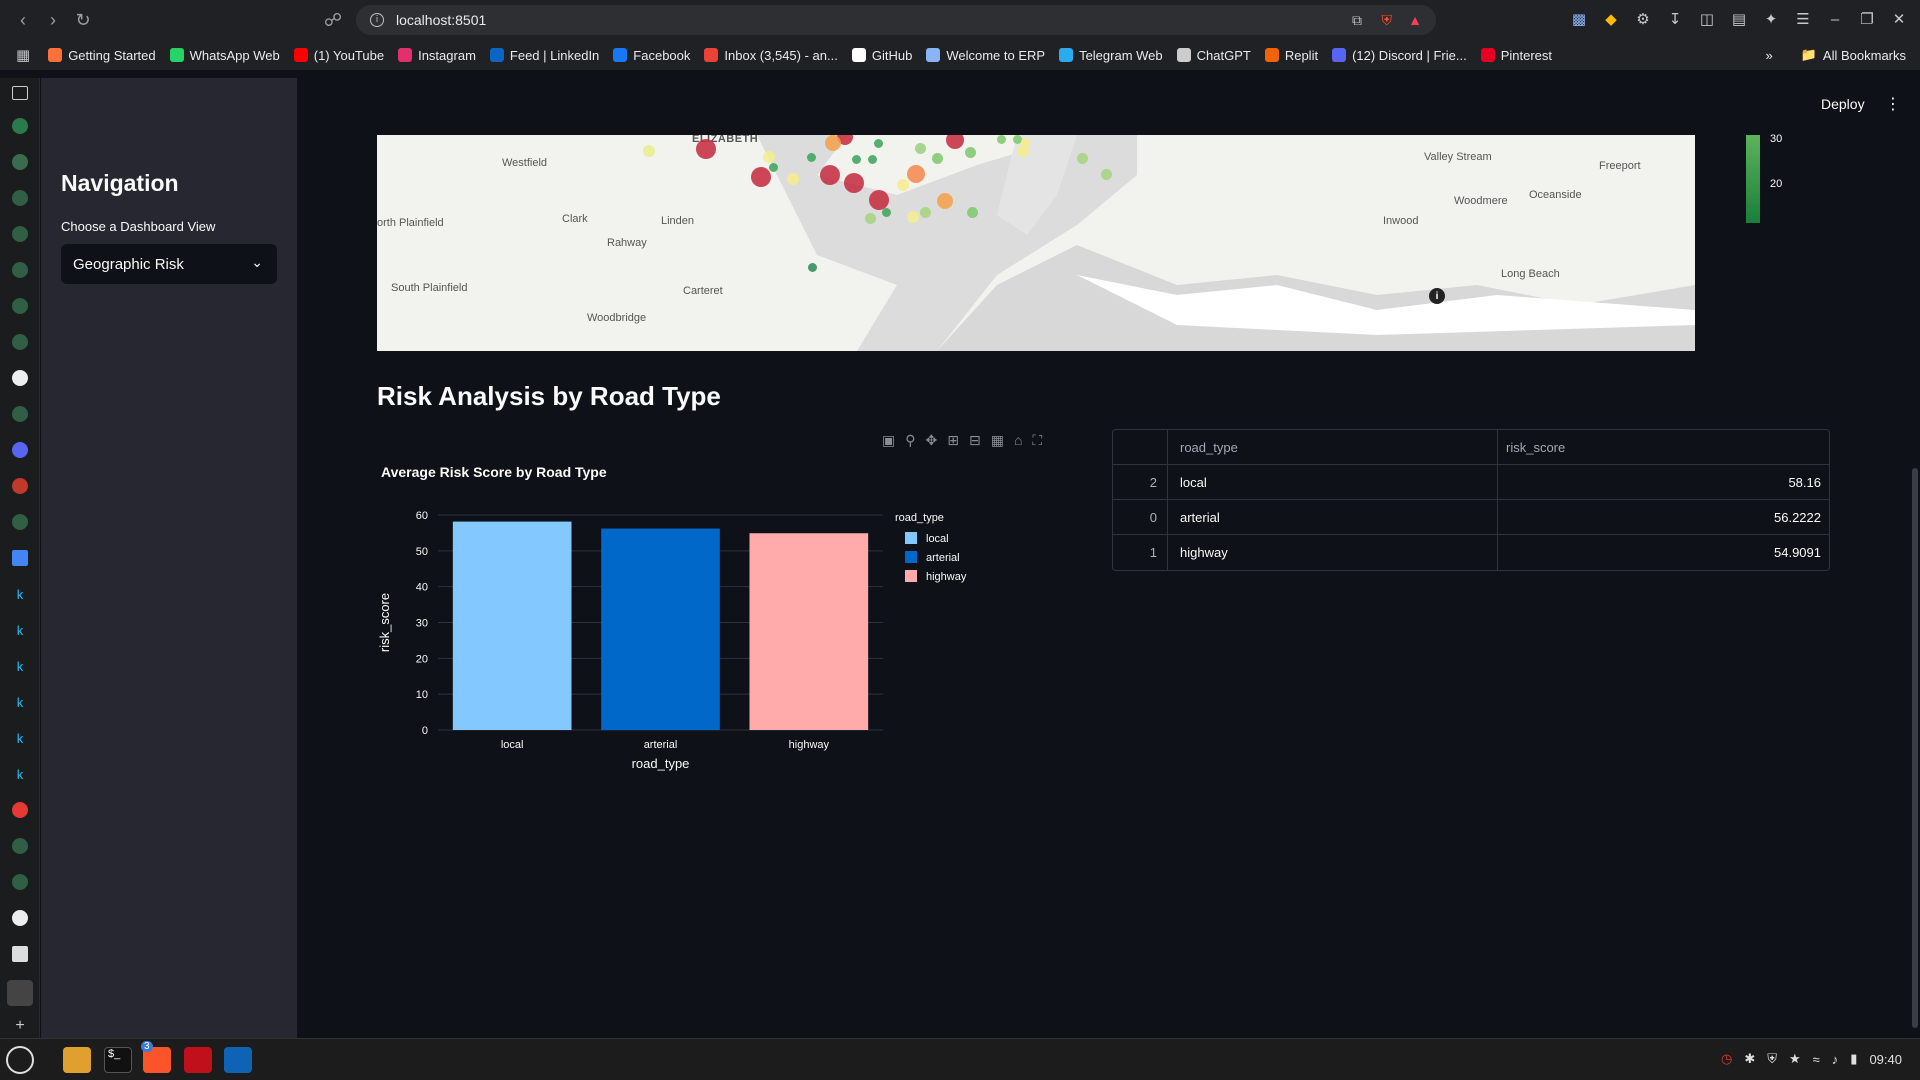 This screenshot has width=1920, height=1080. Describe the element at coordinates (1333, 482) in the screenshot. I see `table-cell: local` at that location.